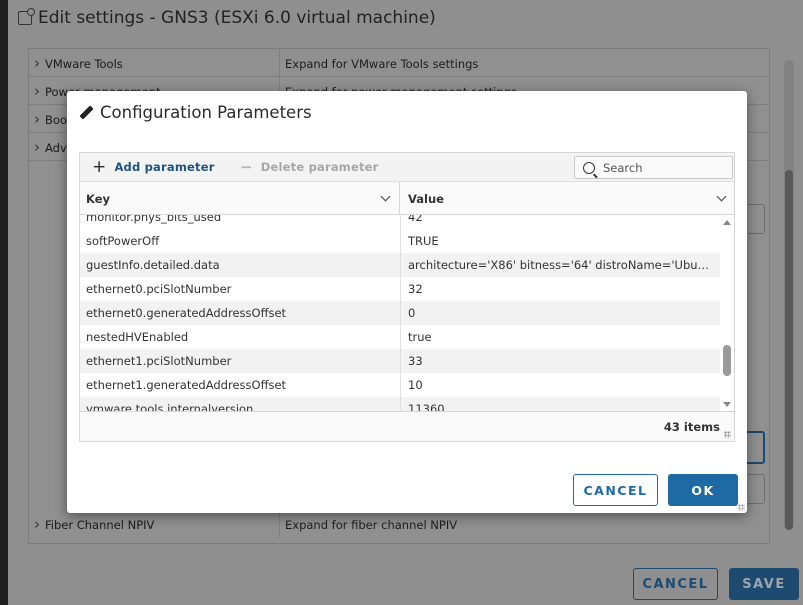  Describe the element at coordinates (159, 361) in the screenshot. I see `row-key: ethernet1.pciSlotNumber` at that location.